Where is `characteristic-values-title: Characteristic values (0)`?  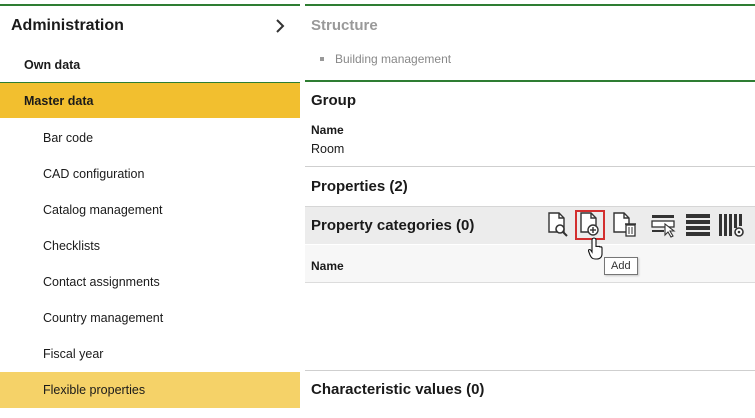 characteristic-values-title: Characteristic values (0) is located at coordinates (397, 389).